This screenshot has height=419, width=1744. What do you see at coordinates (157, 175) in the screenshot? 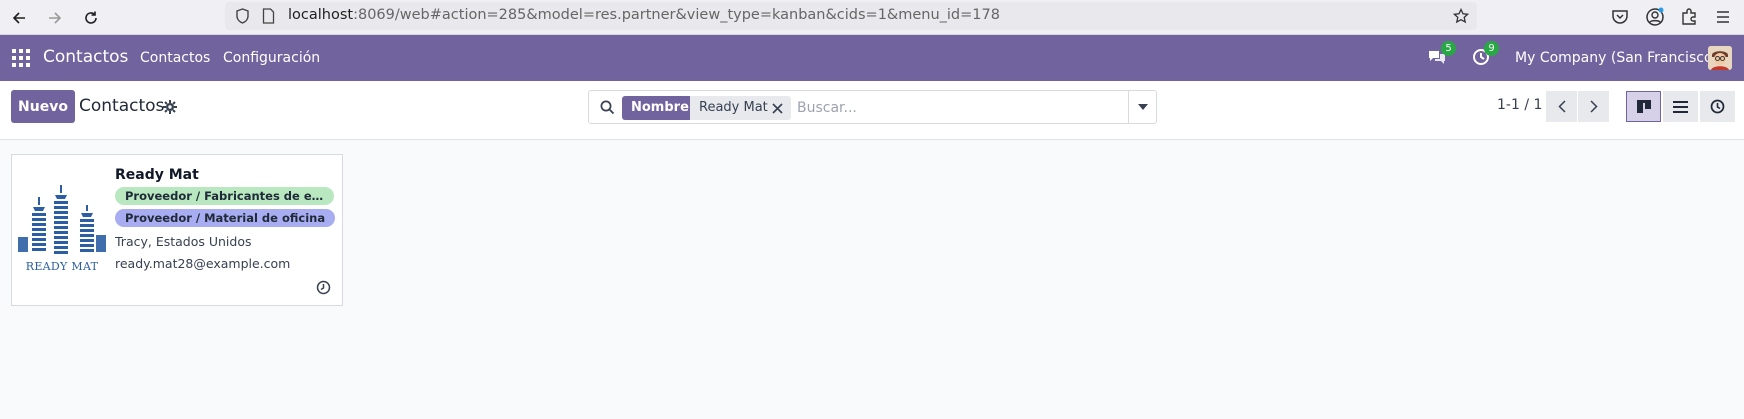
I see `contact-name: Ready Mat` at bounding box center [157, 175].